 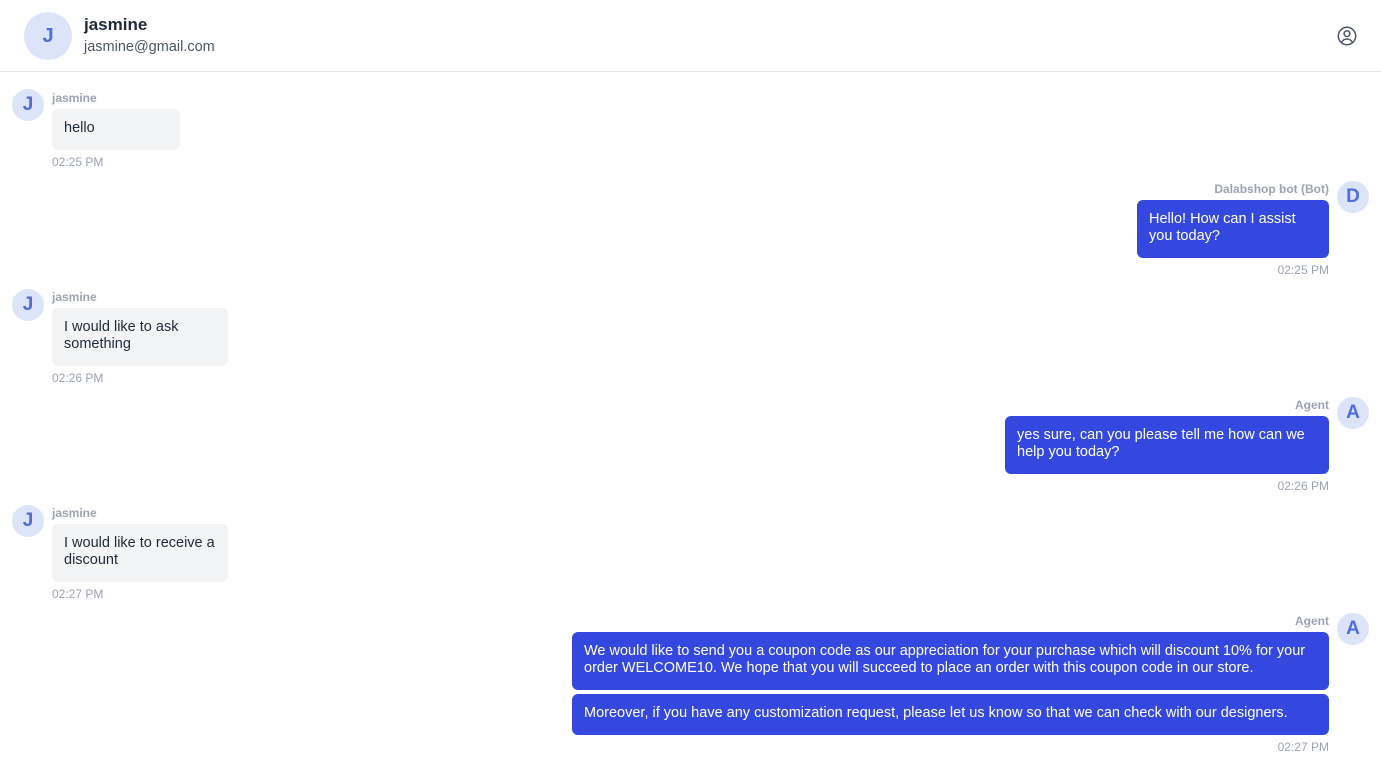 What do you see at coordinates (690, 36) in the screenshot?
I see `chat-header: J jasmine jasmine@gmail.com` at bounding box center [690, 36].